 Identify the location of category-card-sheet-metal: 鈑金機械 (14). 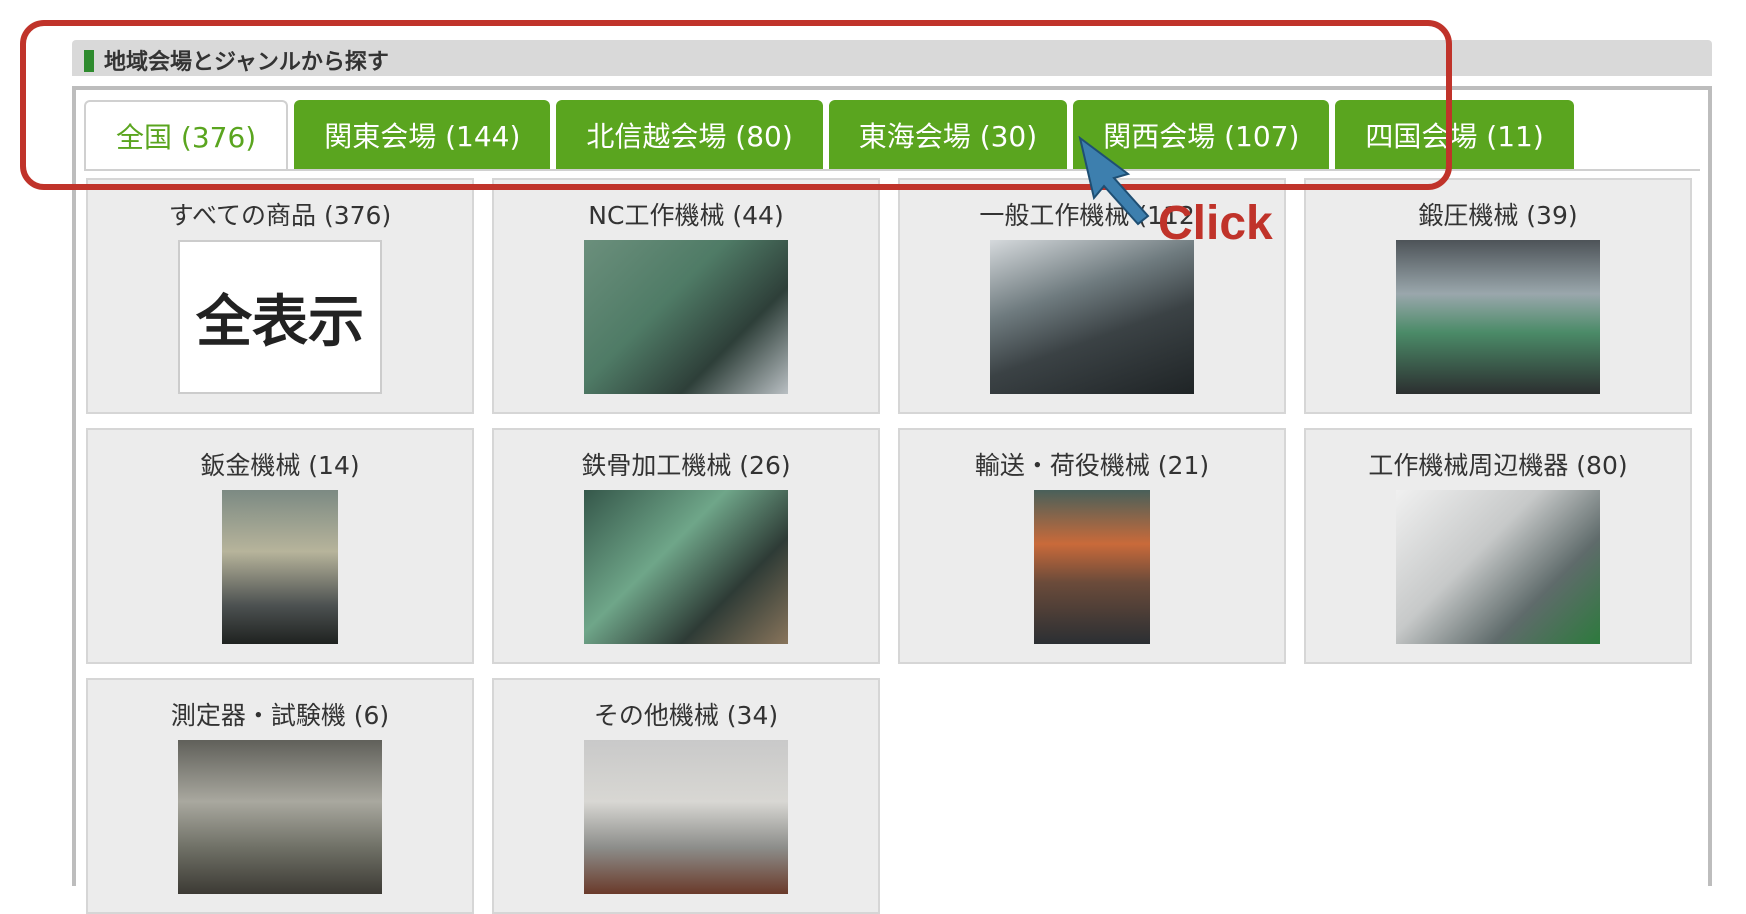
(280, 546).